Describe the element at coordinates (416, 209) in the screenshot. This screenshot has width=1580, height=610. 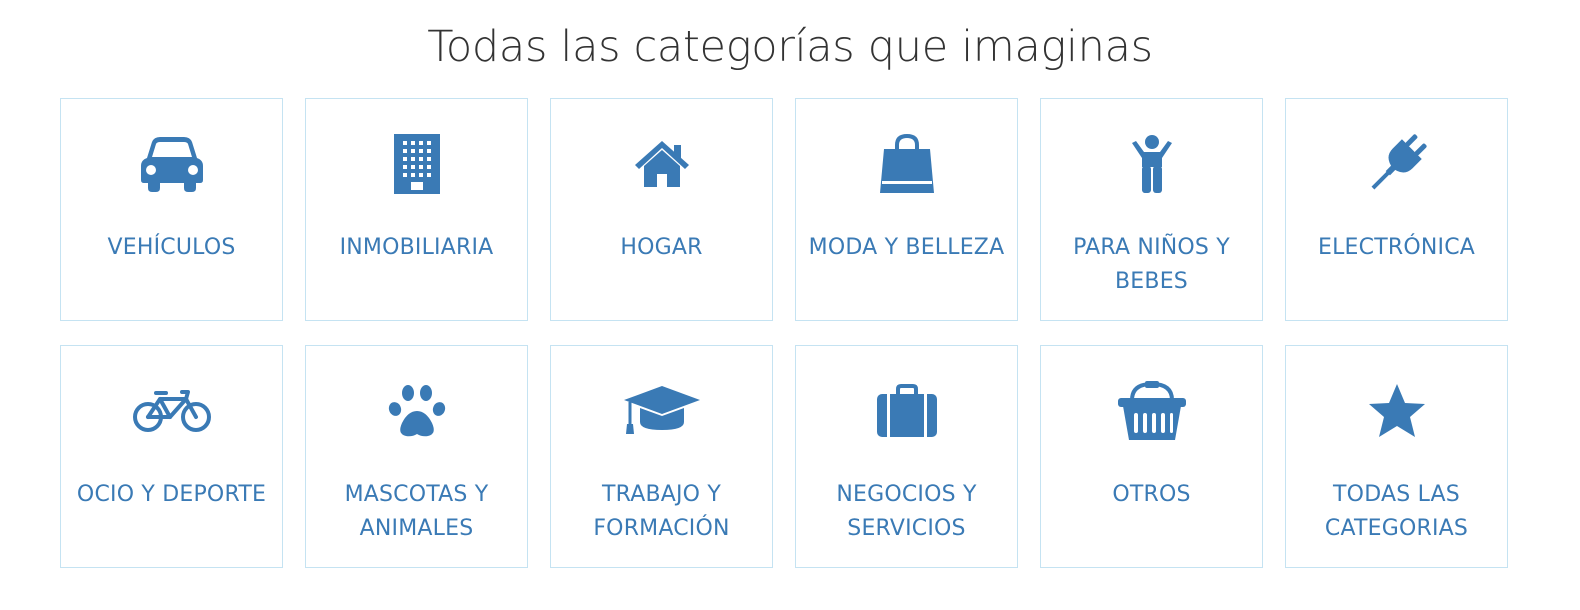
I see `category-card-inmobiliaria: INMOBILIARIA` at that location.